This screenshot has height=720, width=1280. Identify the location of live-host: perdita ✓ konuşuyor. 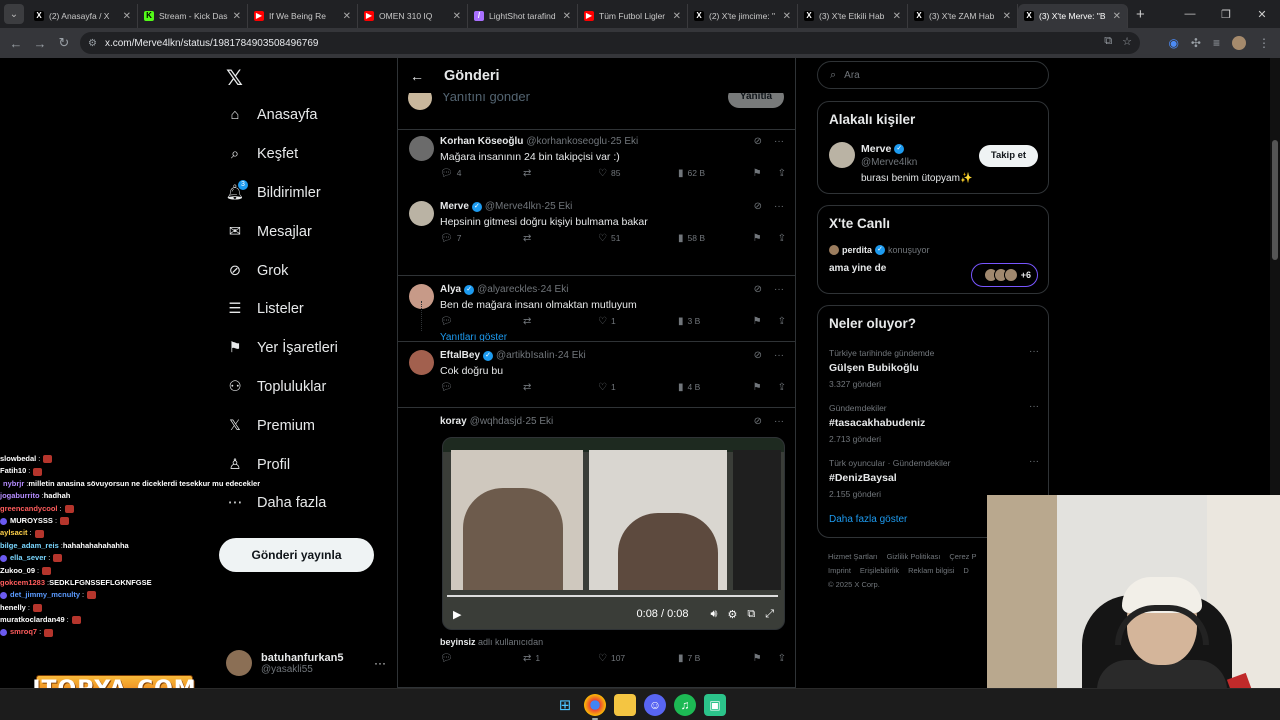
(879, 250).